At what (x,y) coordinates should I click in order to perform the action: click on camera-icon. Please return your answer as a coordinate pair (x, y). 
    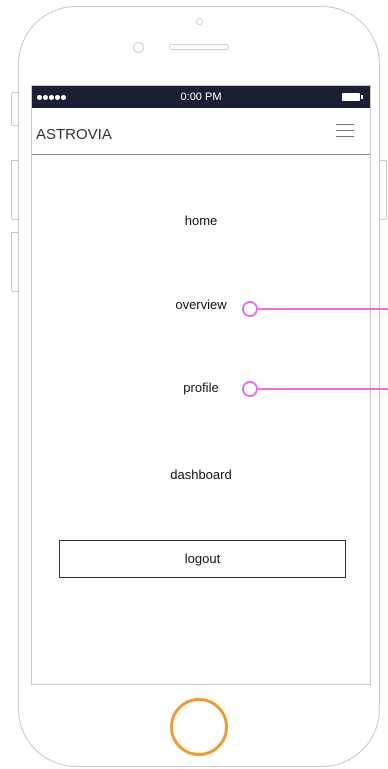
    Looking at the image, I should click on (138, 47).